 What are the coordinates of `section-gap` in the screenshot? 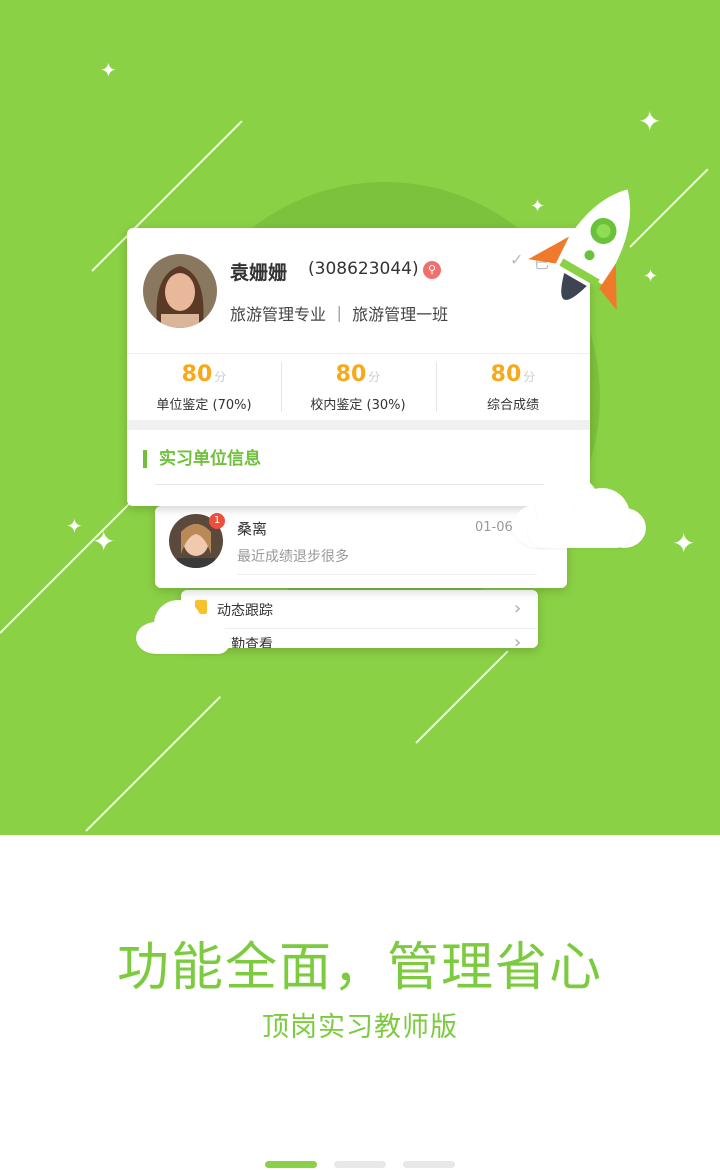 It's located at (358, 425).